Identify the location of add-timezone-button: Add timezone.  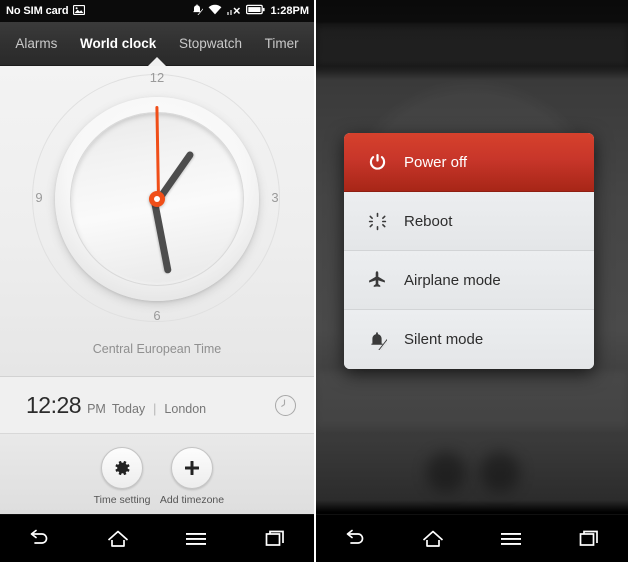
(192, 476).